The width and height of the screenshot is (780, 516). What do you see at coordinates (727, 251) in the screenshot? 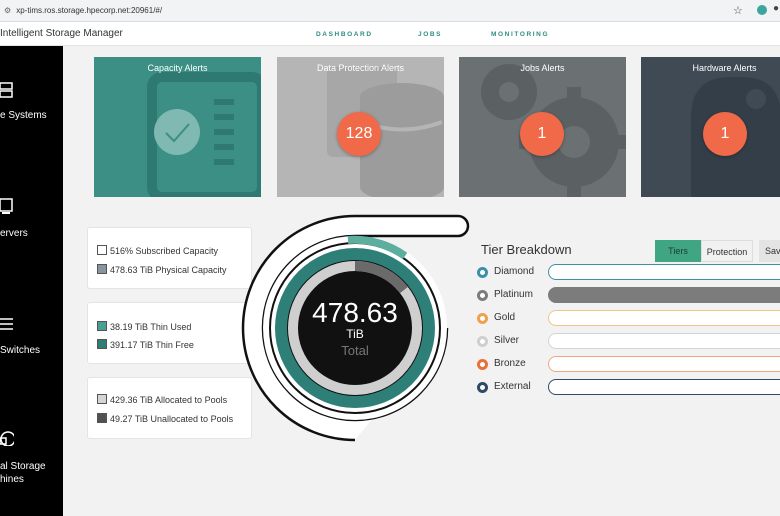
I see `tab-protection: Protection` at bounding box center [727, 251].